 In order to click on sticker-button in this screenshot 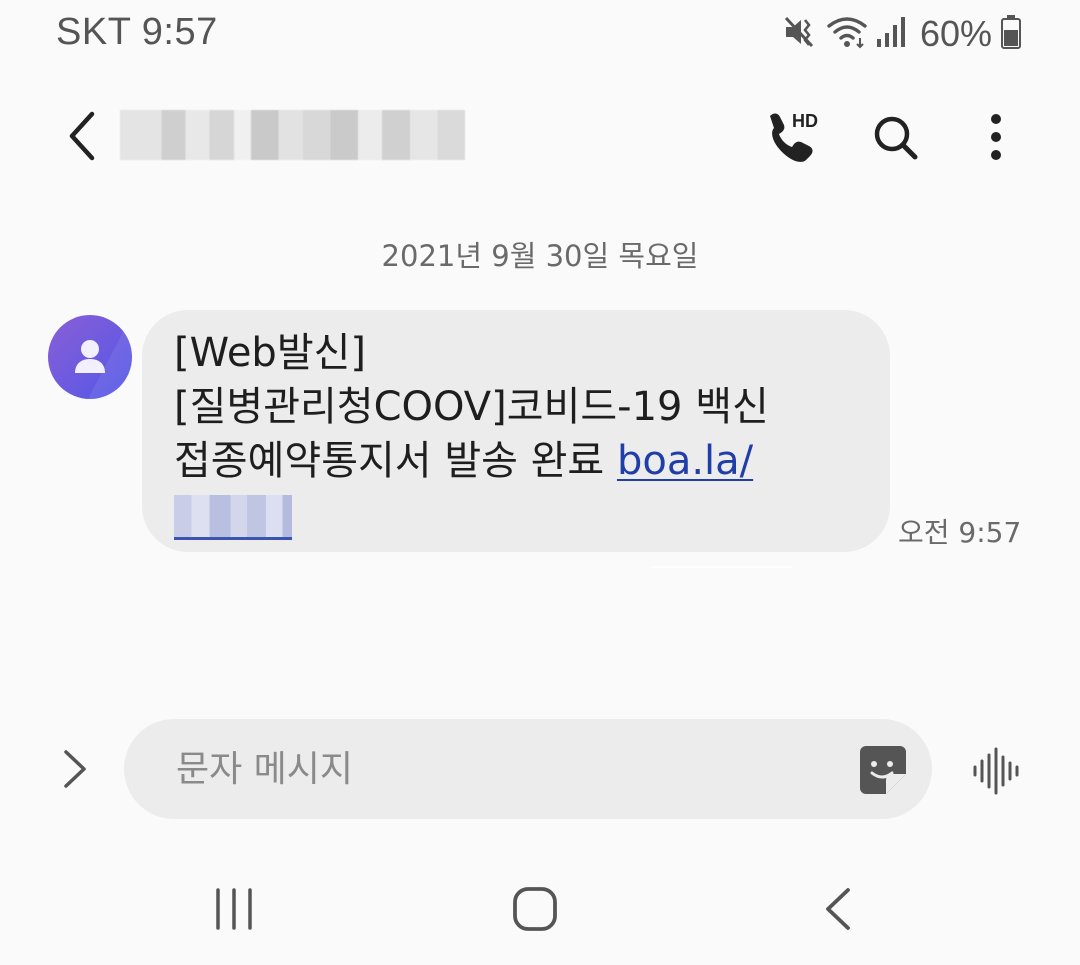, I will do `click(883, 771)`.